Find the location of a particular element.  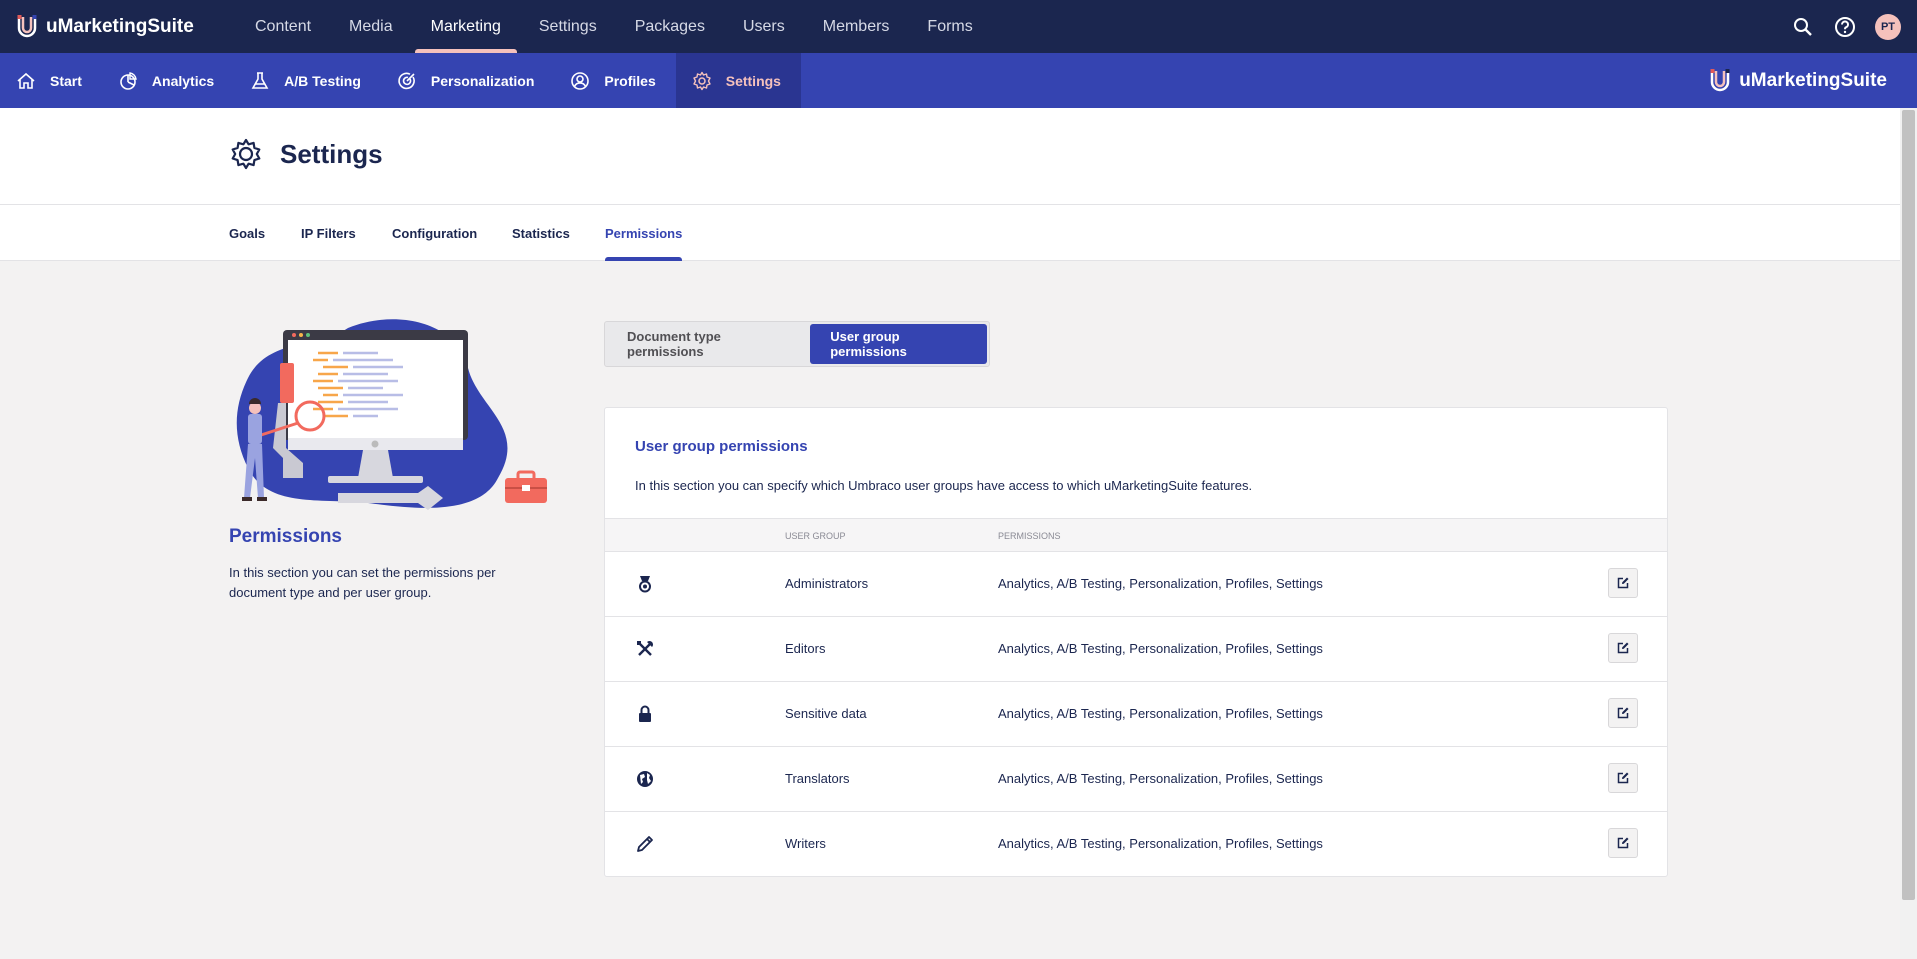

subnav-start: Start is located at coordinates (51, 80).